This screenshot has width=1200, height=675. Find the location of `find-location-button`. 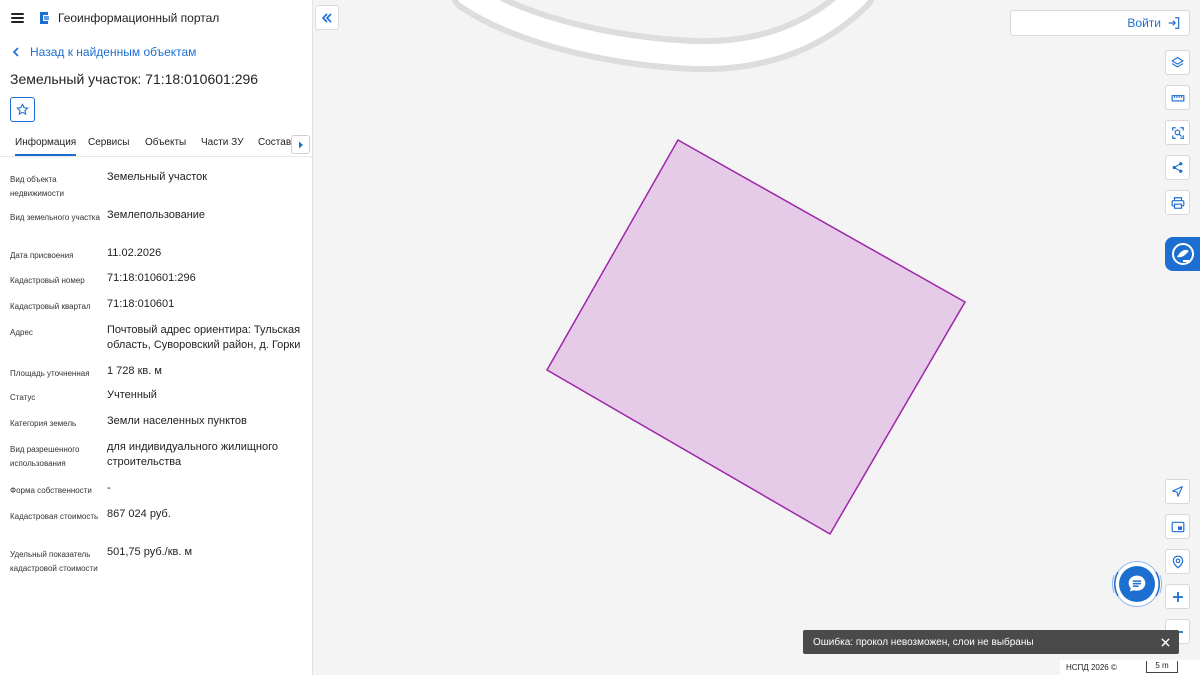

find-location-button is located at coordinates (1177, 561).